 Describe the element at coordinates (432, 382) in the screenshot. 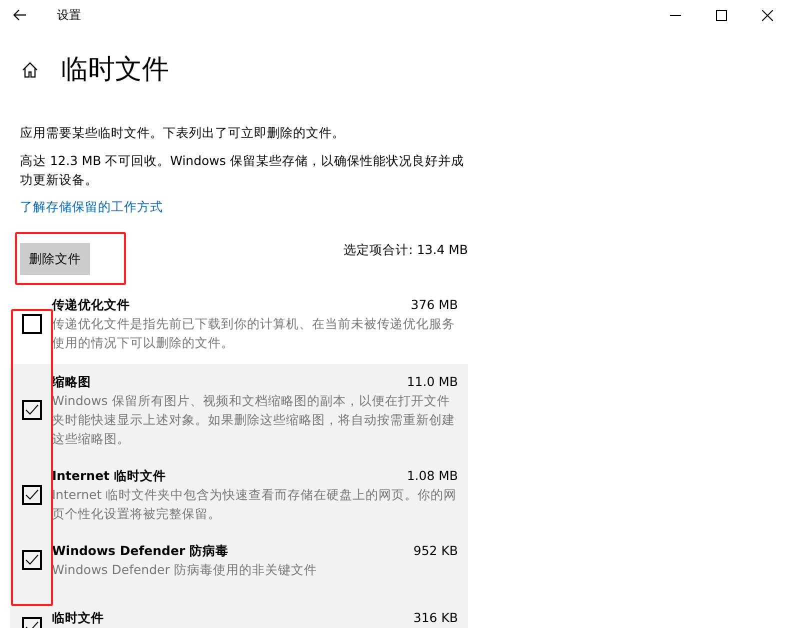

I see `item-size: 11.0 MB` at that location.